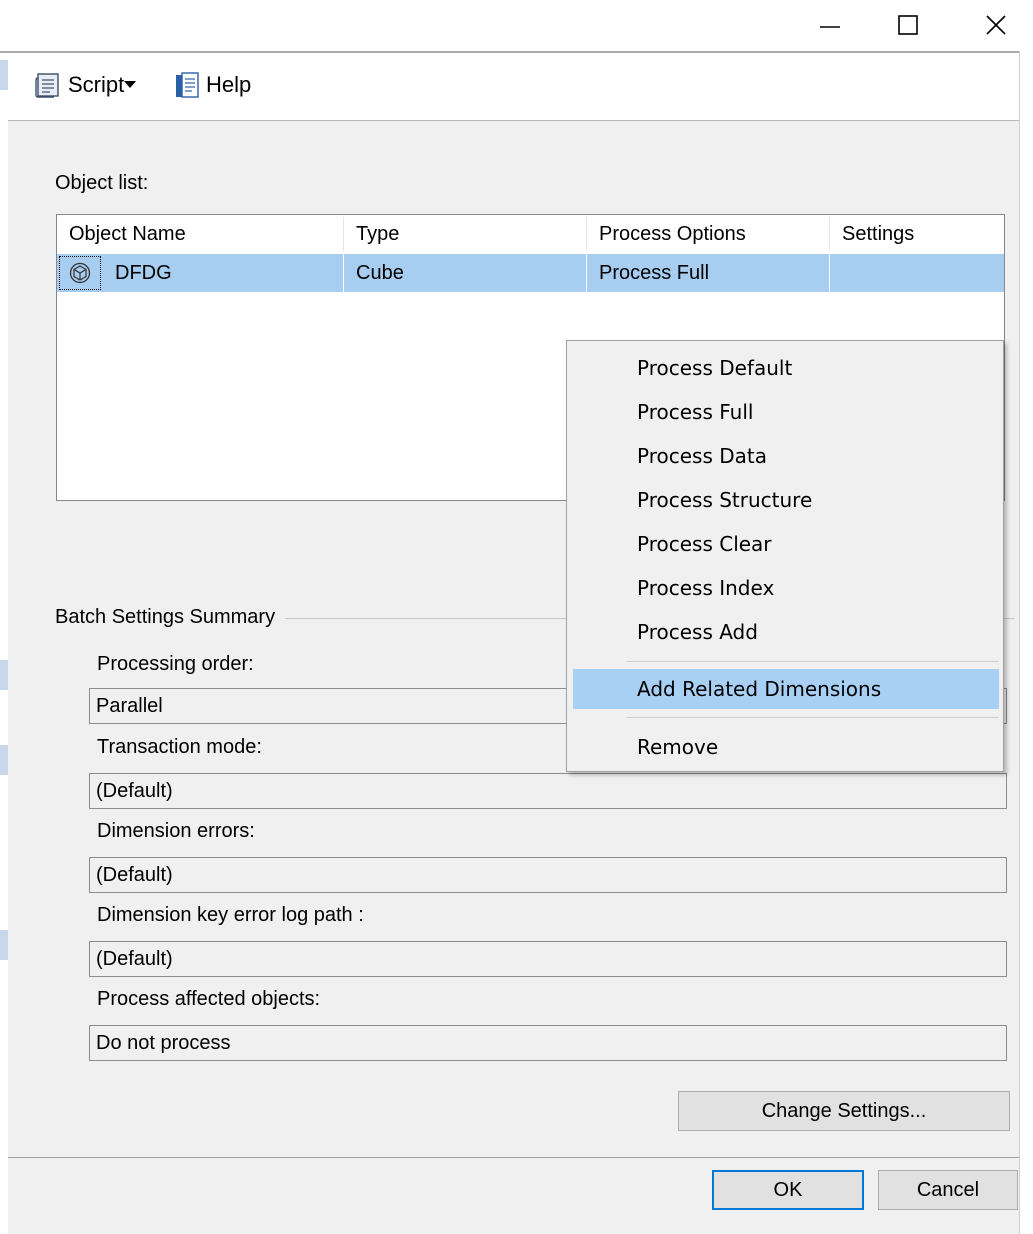 Image resolution: width=1033 pixels, height=1234 pixels. I want to click on window-border-right, so click(1019, 642).